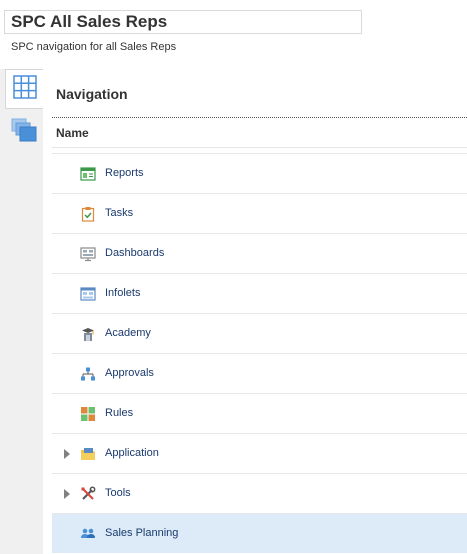 This screenshot has width=467, height=554. Describe the element at coordinates (88, 294) in the screenshot. I see `infolets-icon` at that location.